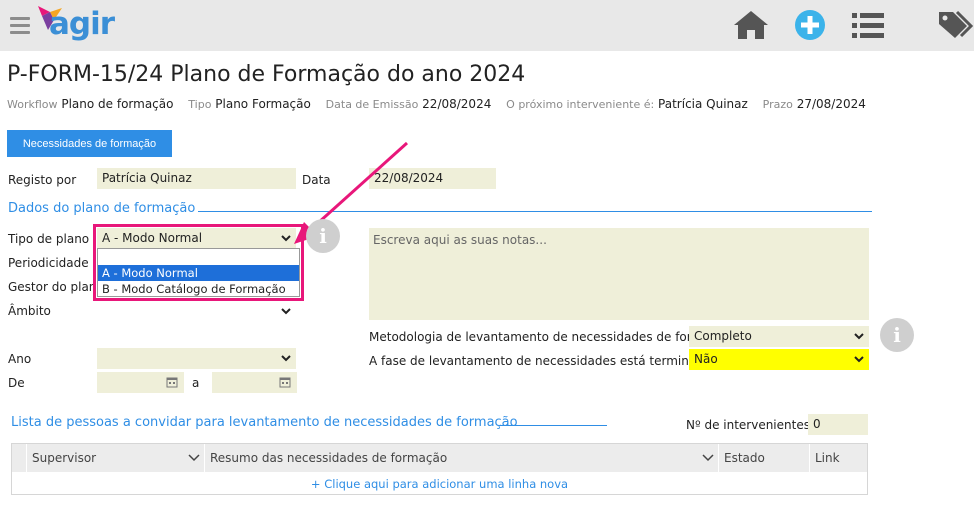 This screenshot has height=526, width=974. Describe the element at coordinates (102, 208) in the screenshot. I see `section-dados-plano-title: Dados do plano de formação` at that location.